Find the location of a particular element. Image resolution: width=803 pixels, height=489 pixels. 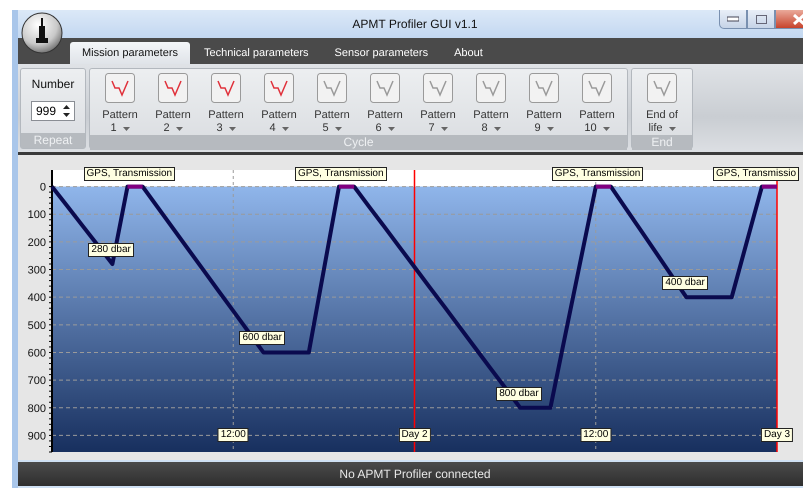

pattern-button: Pattern 5 is located at coordinates (332, 103).